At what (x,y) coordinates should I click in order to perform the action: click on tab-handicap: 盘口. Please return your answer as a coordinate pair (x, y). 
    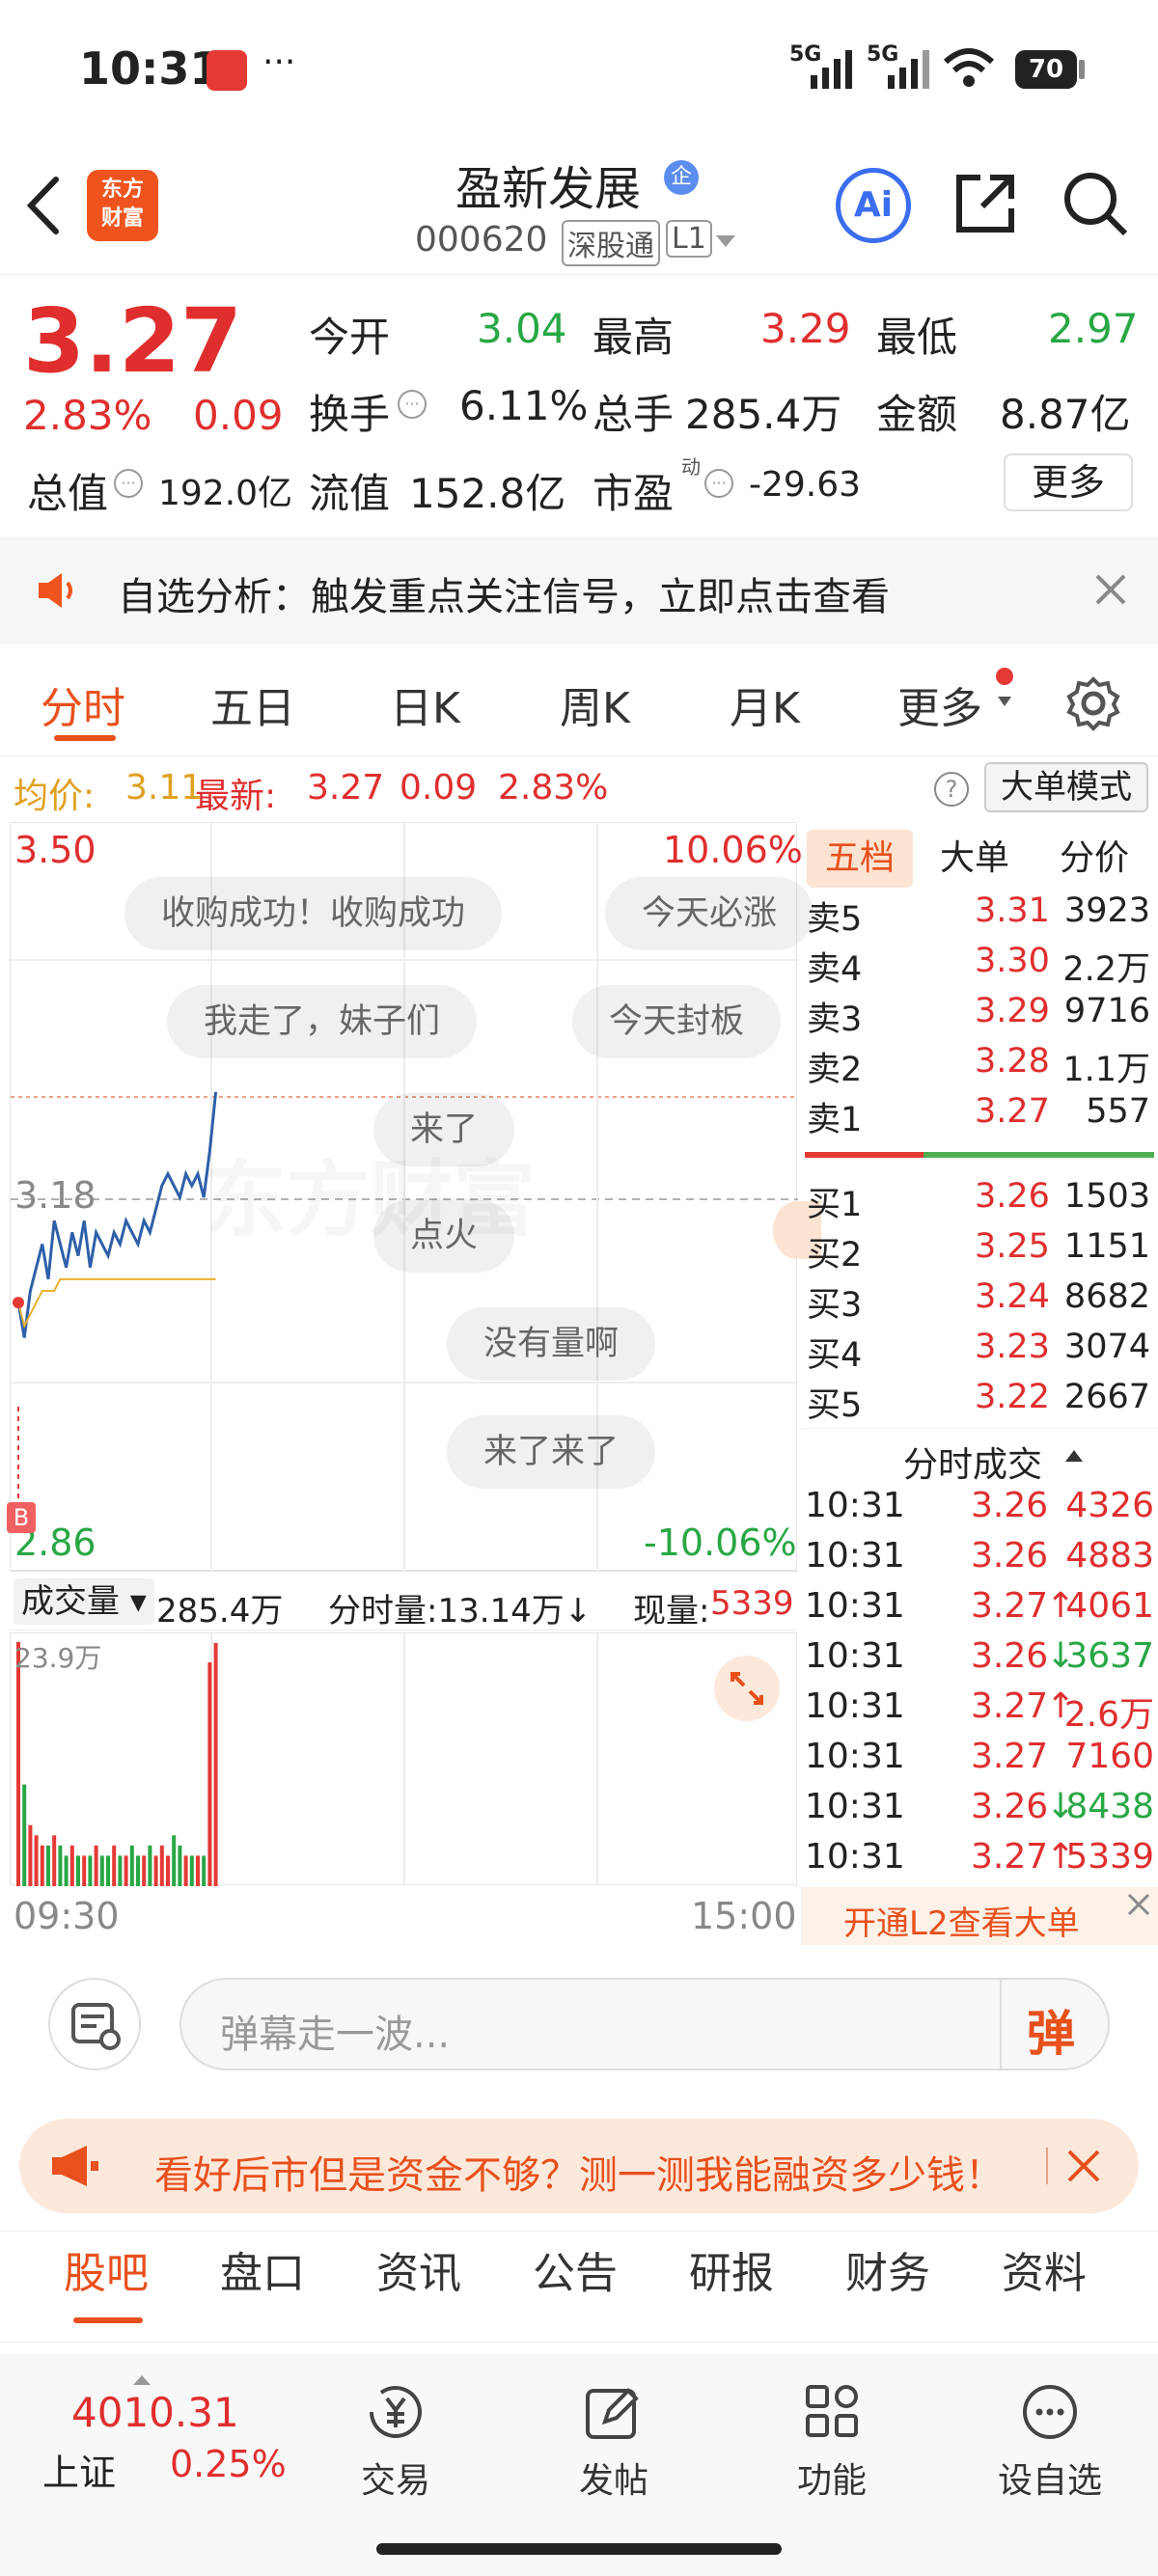
    Looking at the image, I should click on (262, 2269).